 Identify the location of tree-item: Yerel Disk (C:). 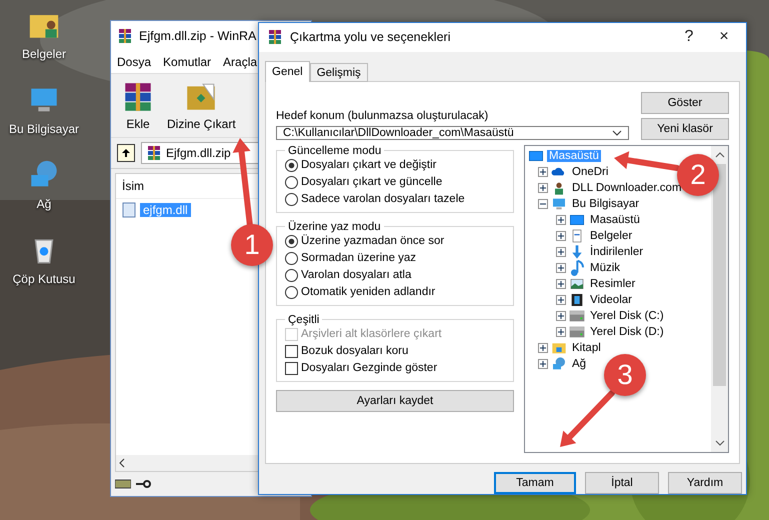
(627, 316).